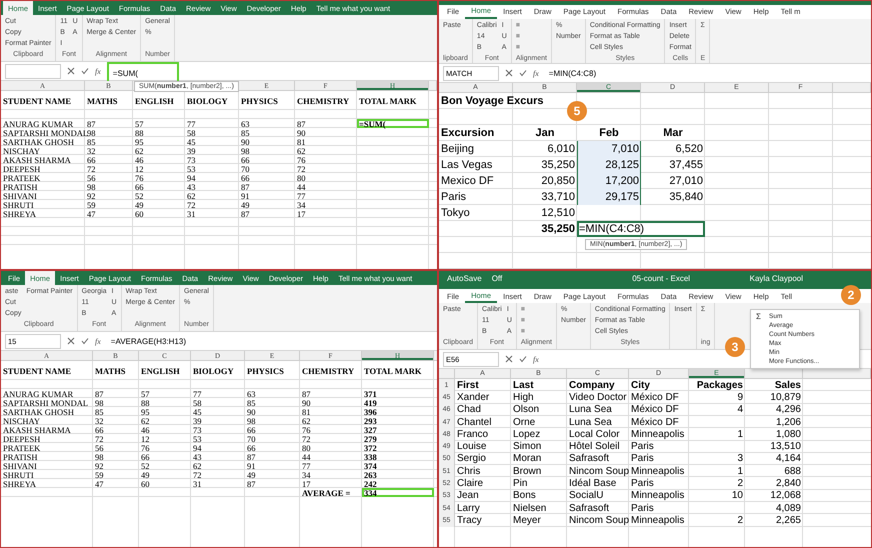  What do you see at coordinates (251, 438) in the screenshot?
I see `table-cell-text: 70` at bounding box center [251, 438].